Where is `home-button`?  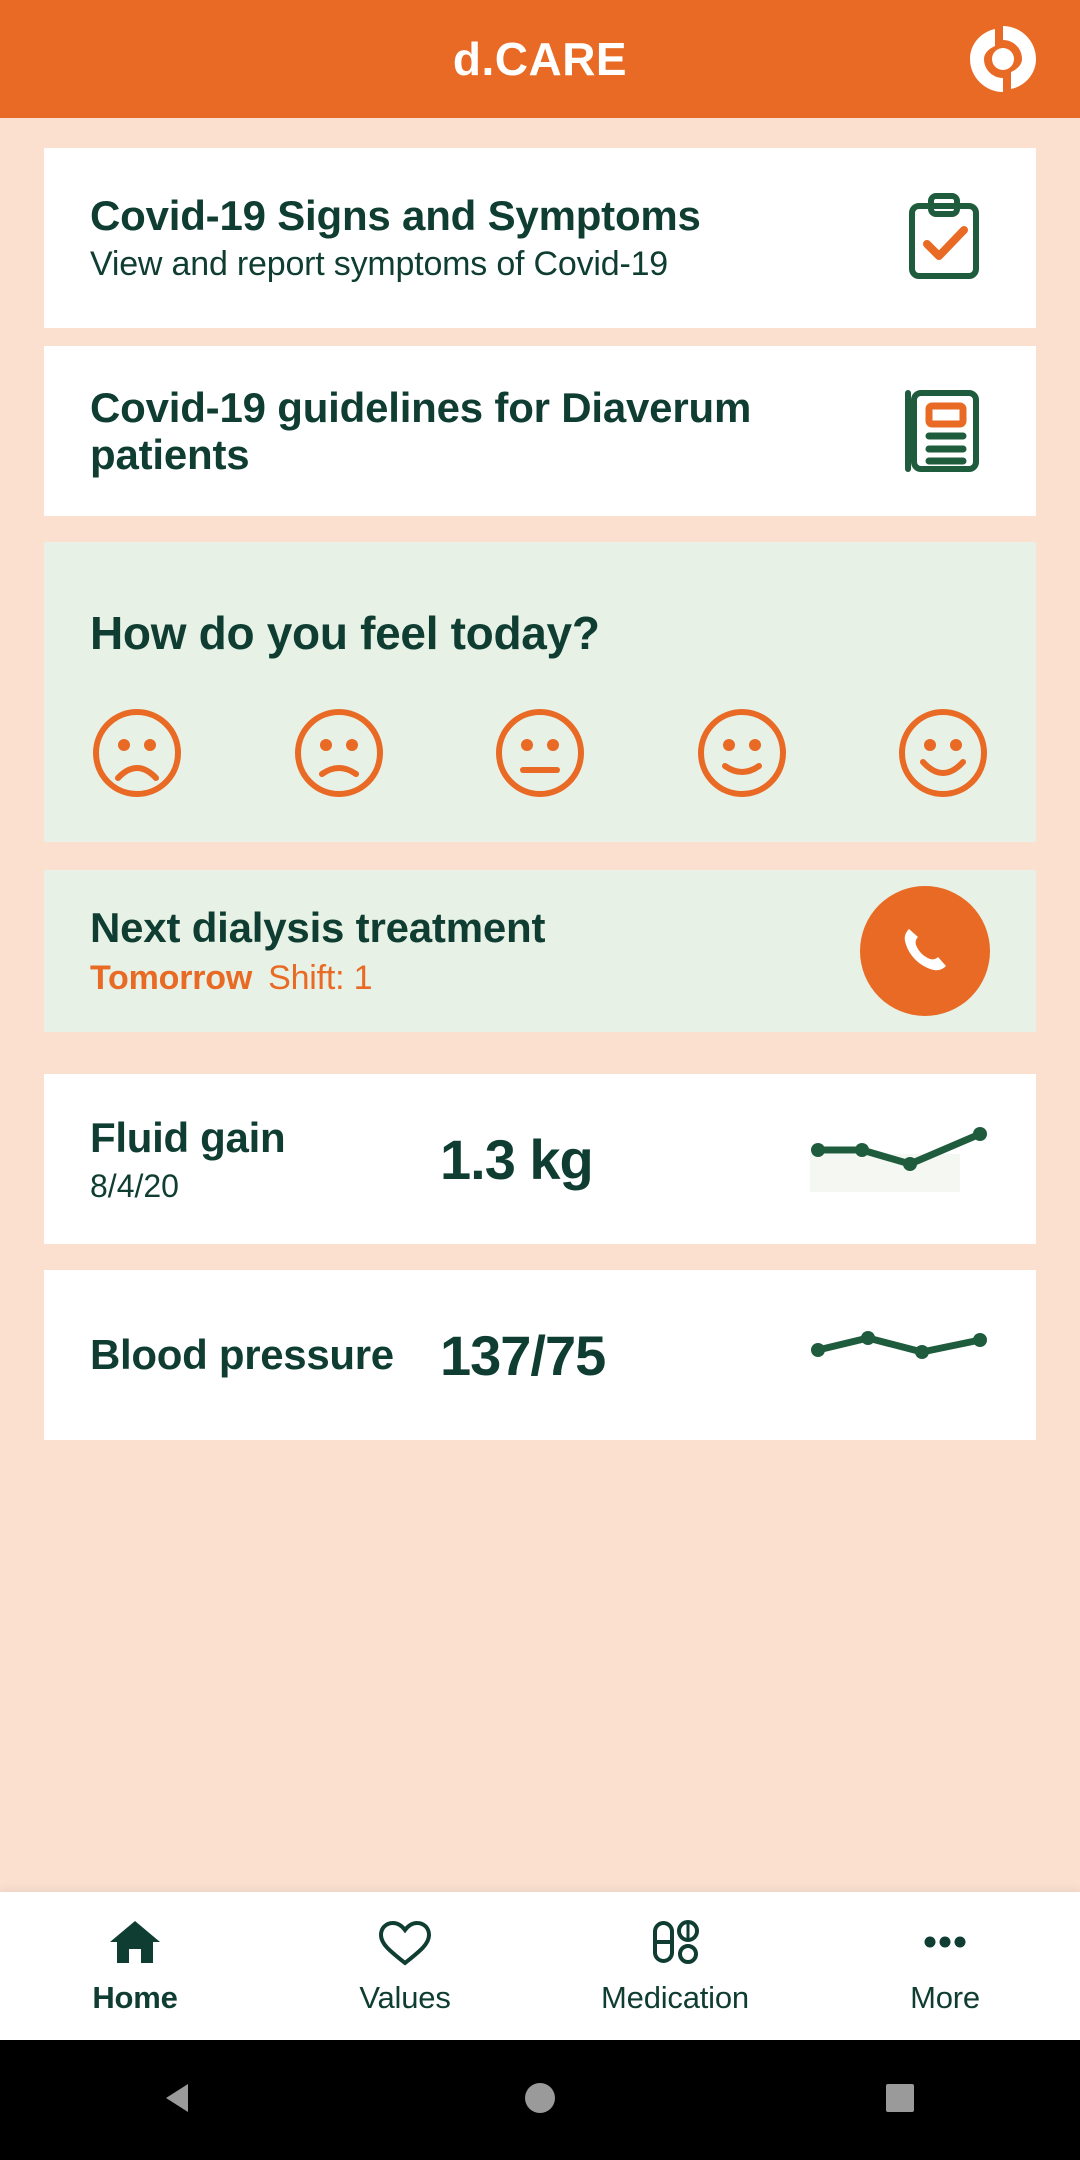 home-button is located at coordinates (540, 2100).